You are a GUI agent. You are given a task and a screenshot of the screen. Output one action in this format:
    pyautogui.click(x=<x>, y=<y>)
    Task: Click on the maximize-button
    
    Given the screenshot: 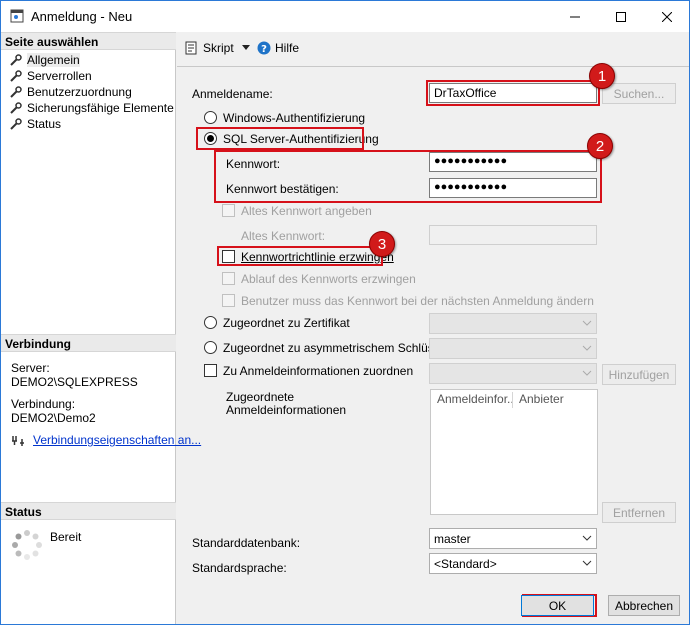 What is the action you would take?
    pyautogui.click(x=621, y=16)
    